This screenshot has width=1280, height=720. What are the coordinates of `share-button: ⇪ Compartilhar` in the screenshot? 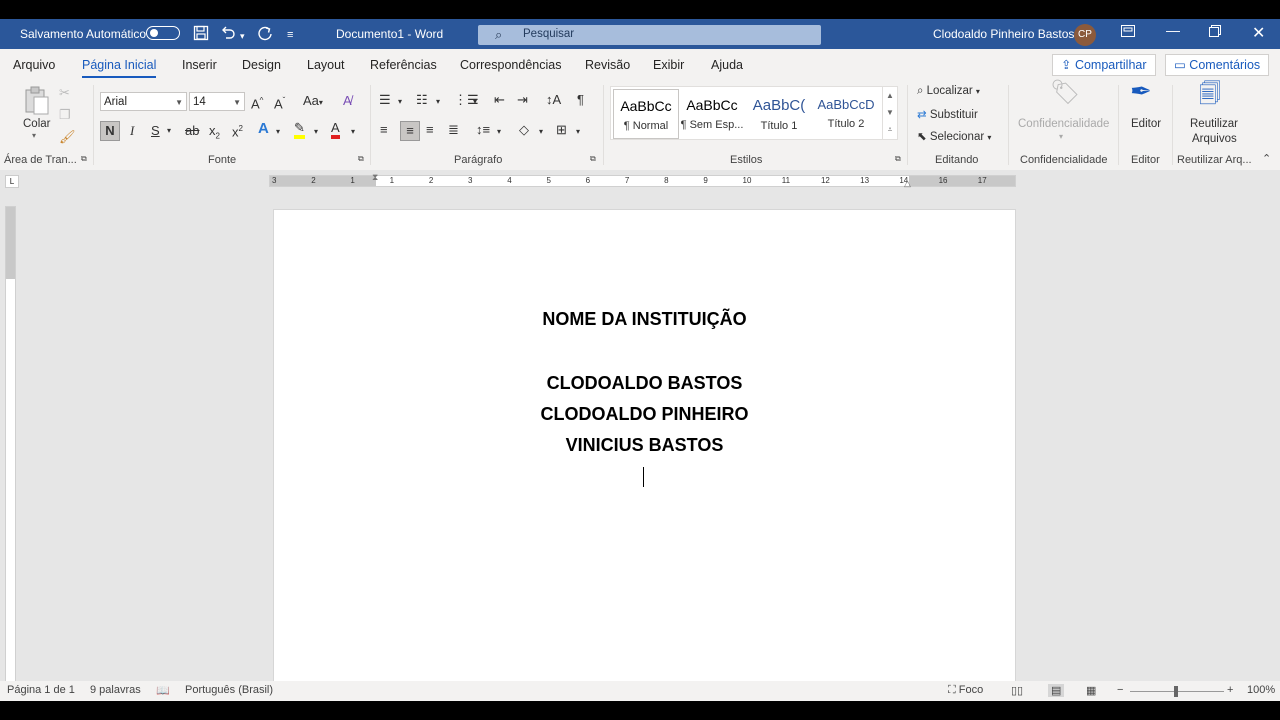 It's located at (1104, 65).